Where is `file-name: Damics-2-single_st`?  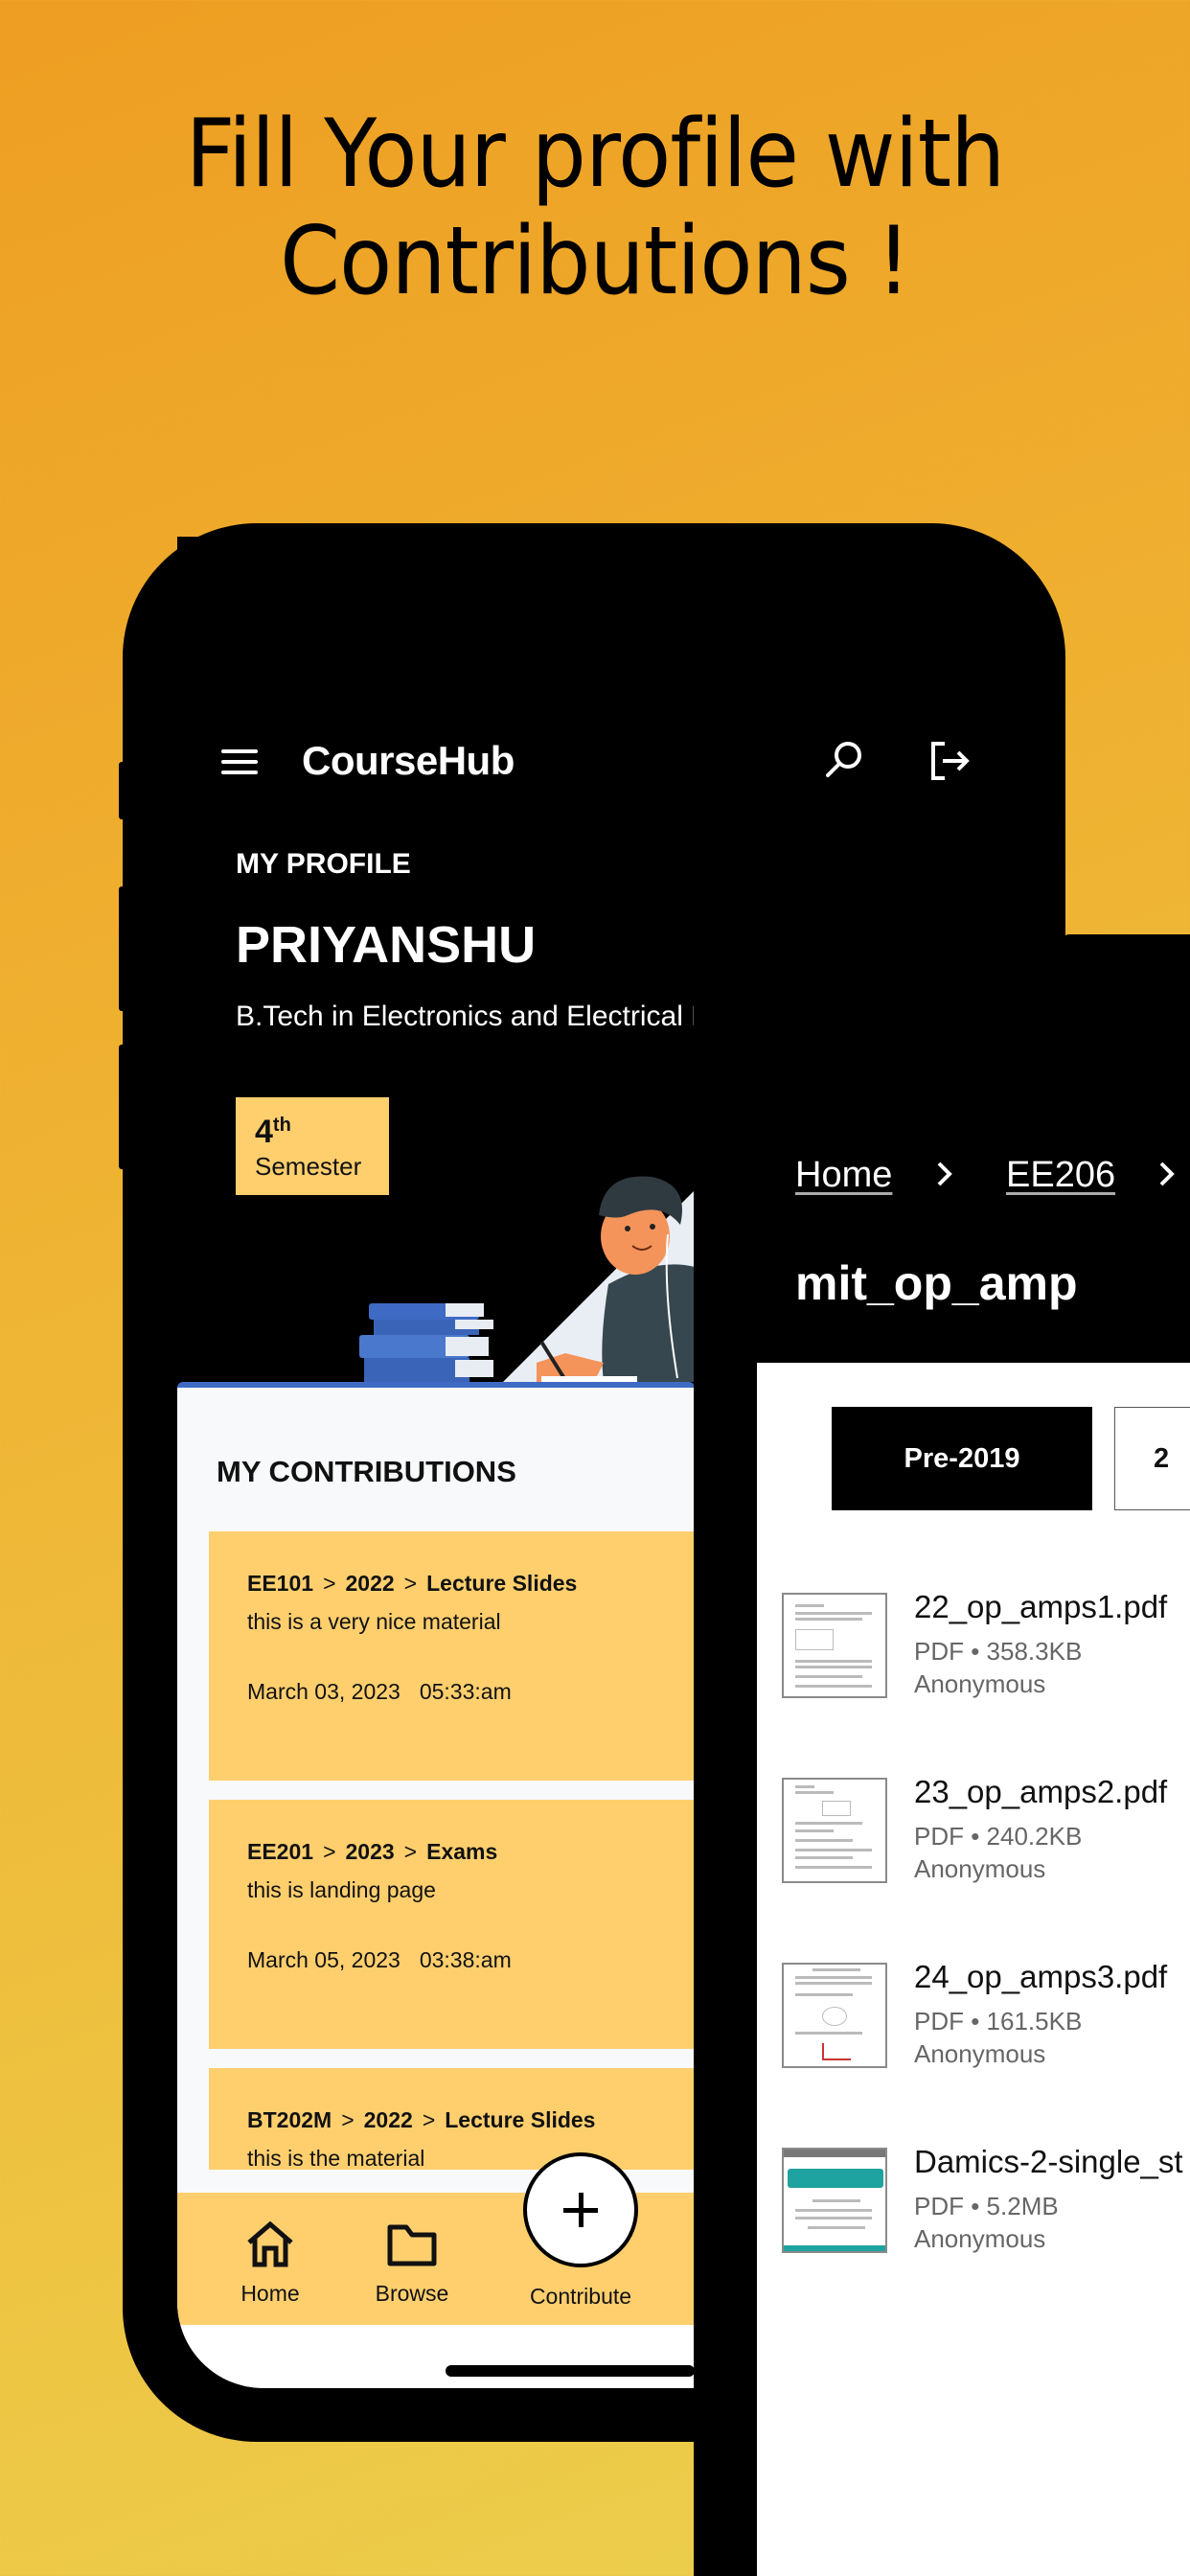 file-name: Damics-2-single_st is located at coordinates (1048, 2161).